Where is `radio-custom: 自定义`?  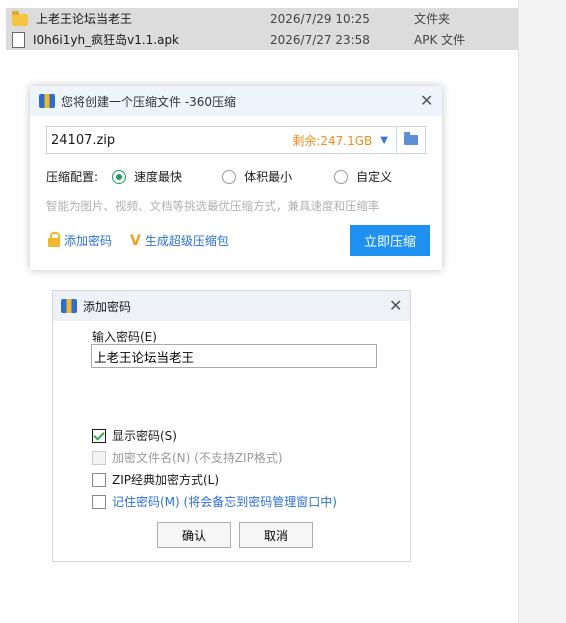 radio-custom: 自定义 is located at coordinates (363, 176).